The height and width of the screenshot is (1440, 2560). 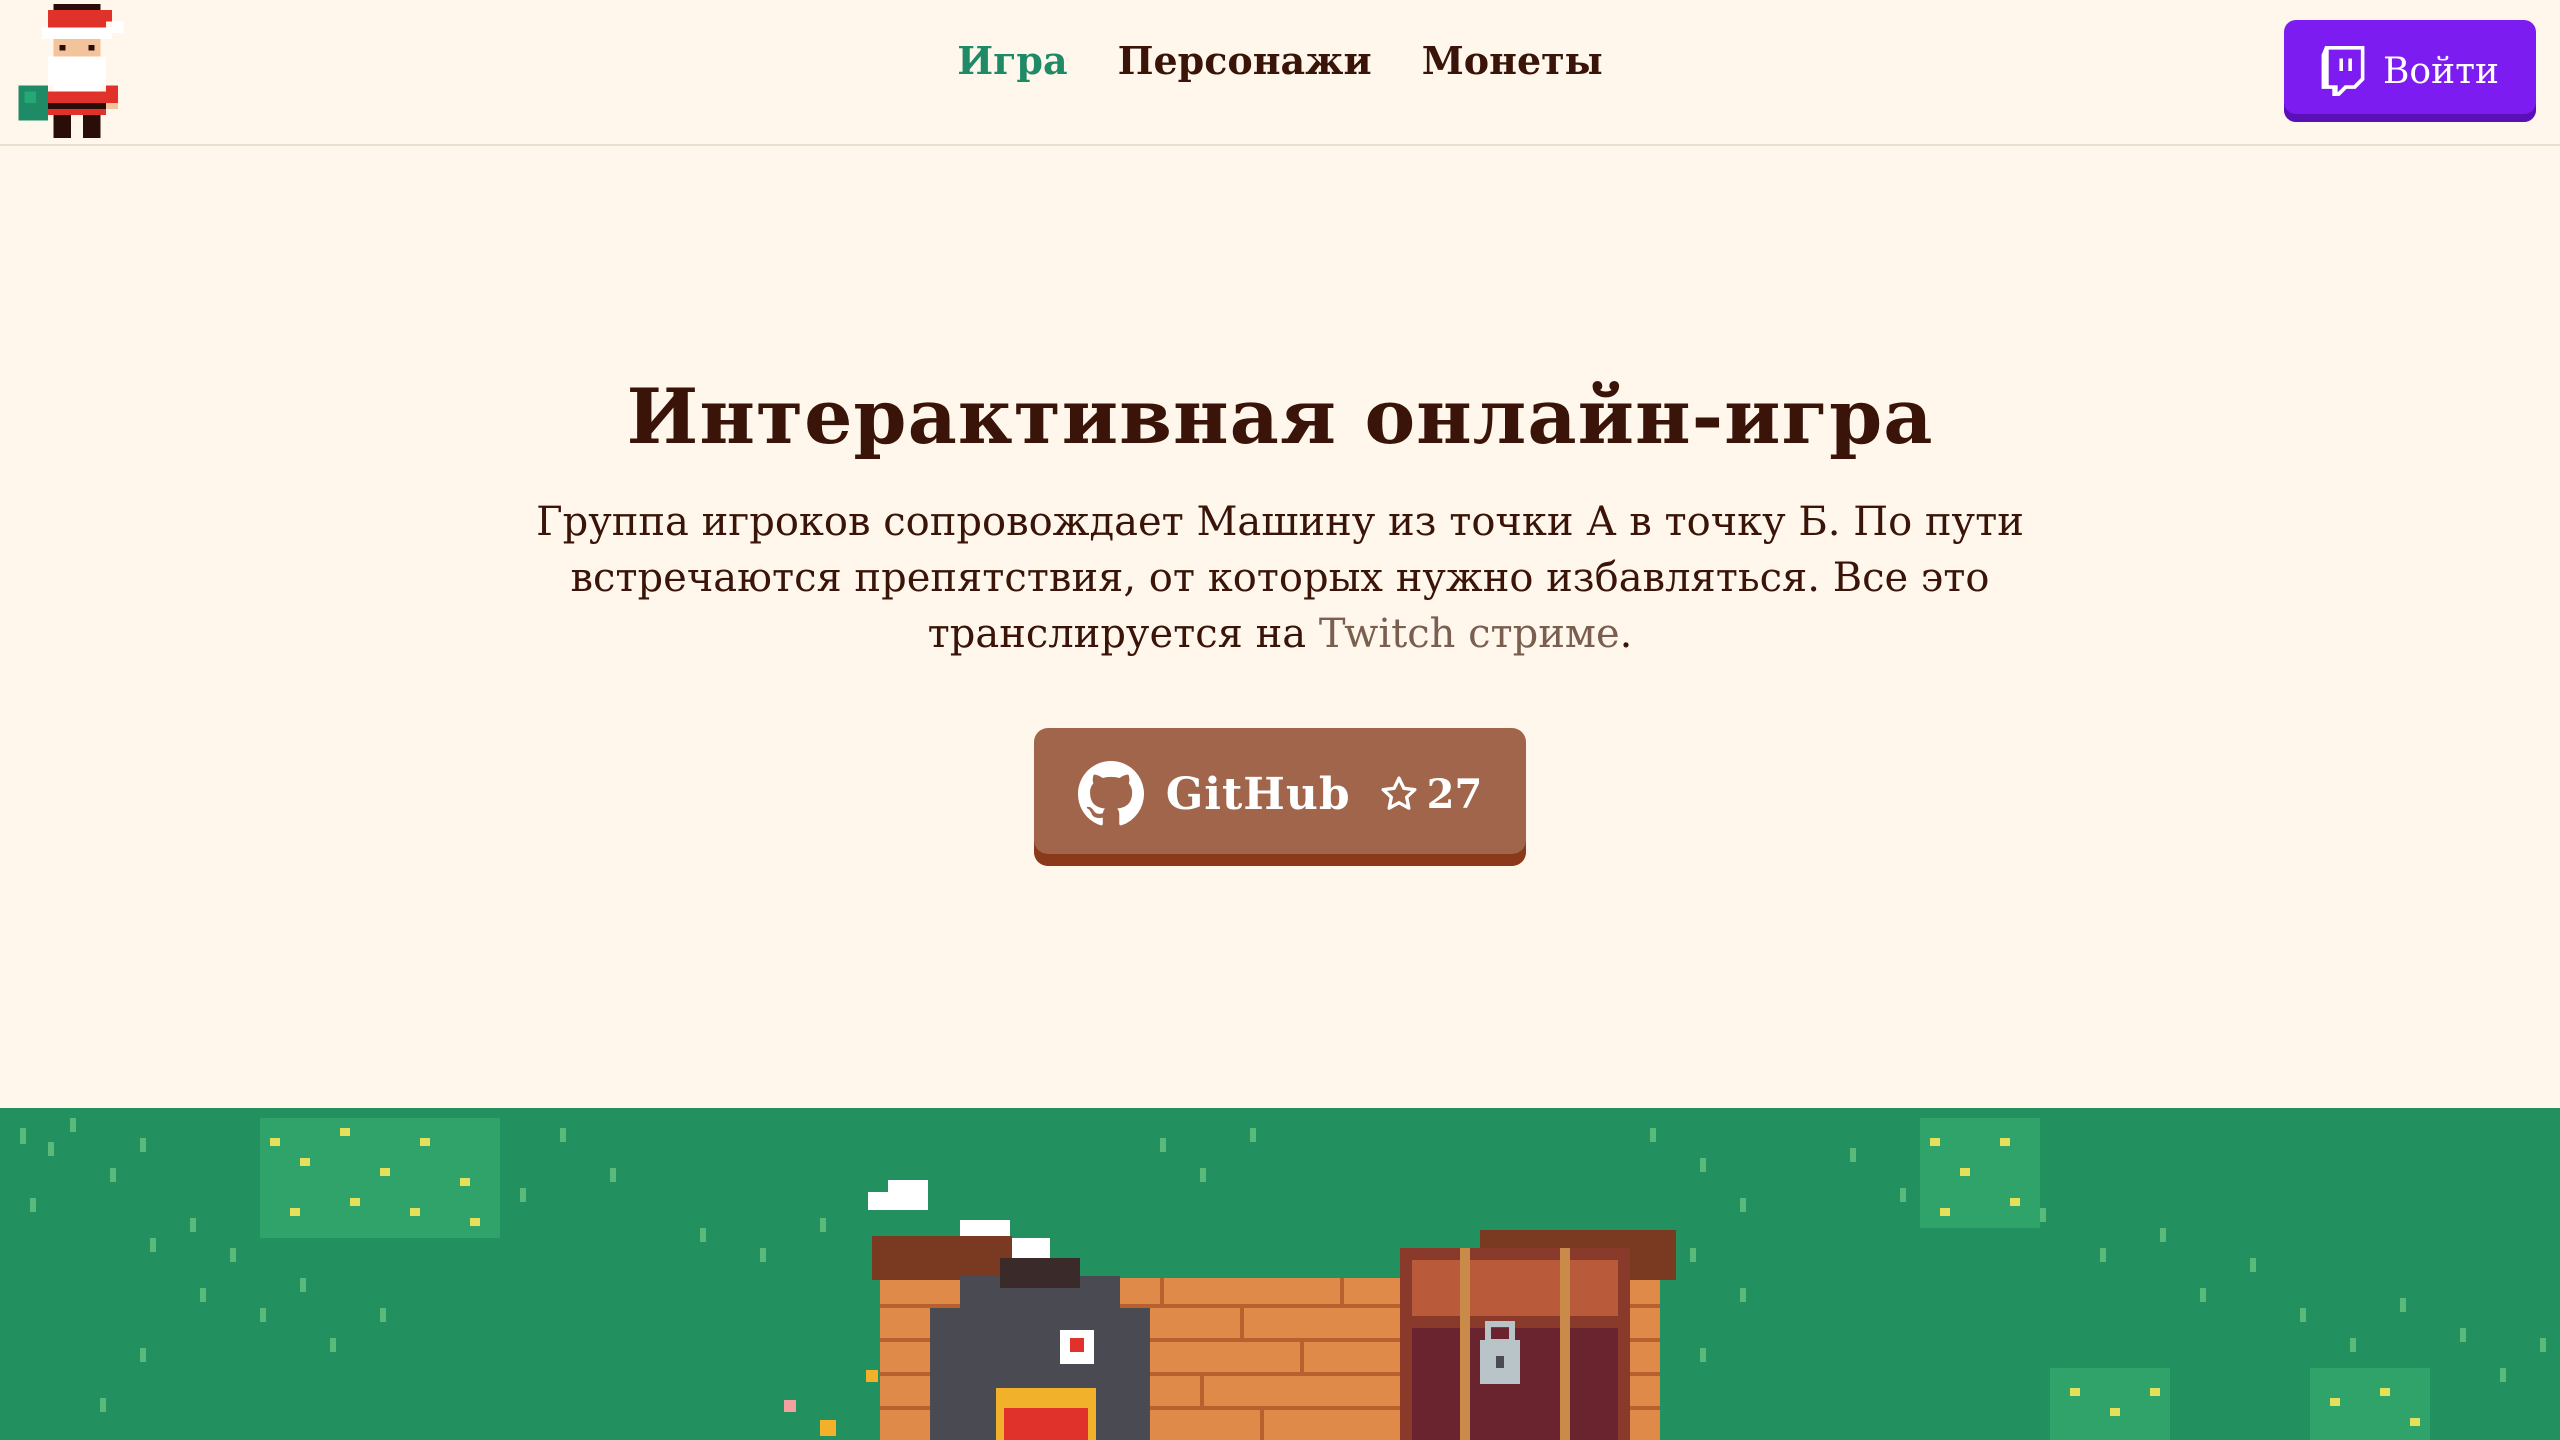 What do you see at coordinates (1245, 60) in the screenshot?
I see `nav-item-characters: Персонажи` at bounding box center [1245, 60].